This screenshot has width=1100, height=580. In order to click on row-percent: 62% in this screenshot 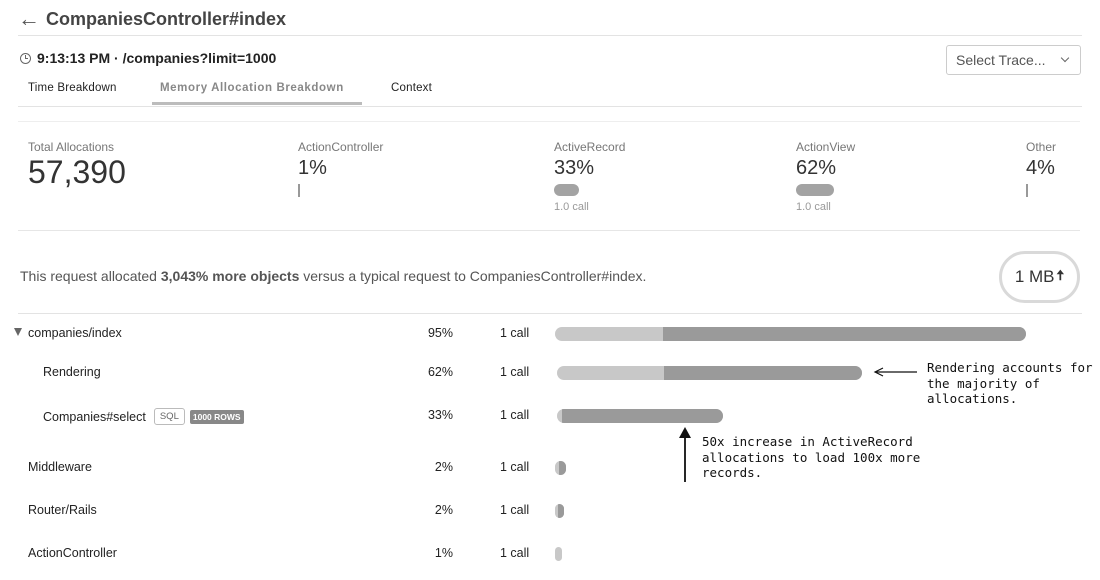, I will do `click(440, 372)`.